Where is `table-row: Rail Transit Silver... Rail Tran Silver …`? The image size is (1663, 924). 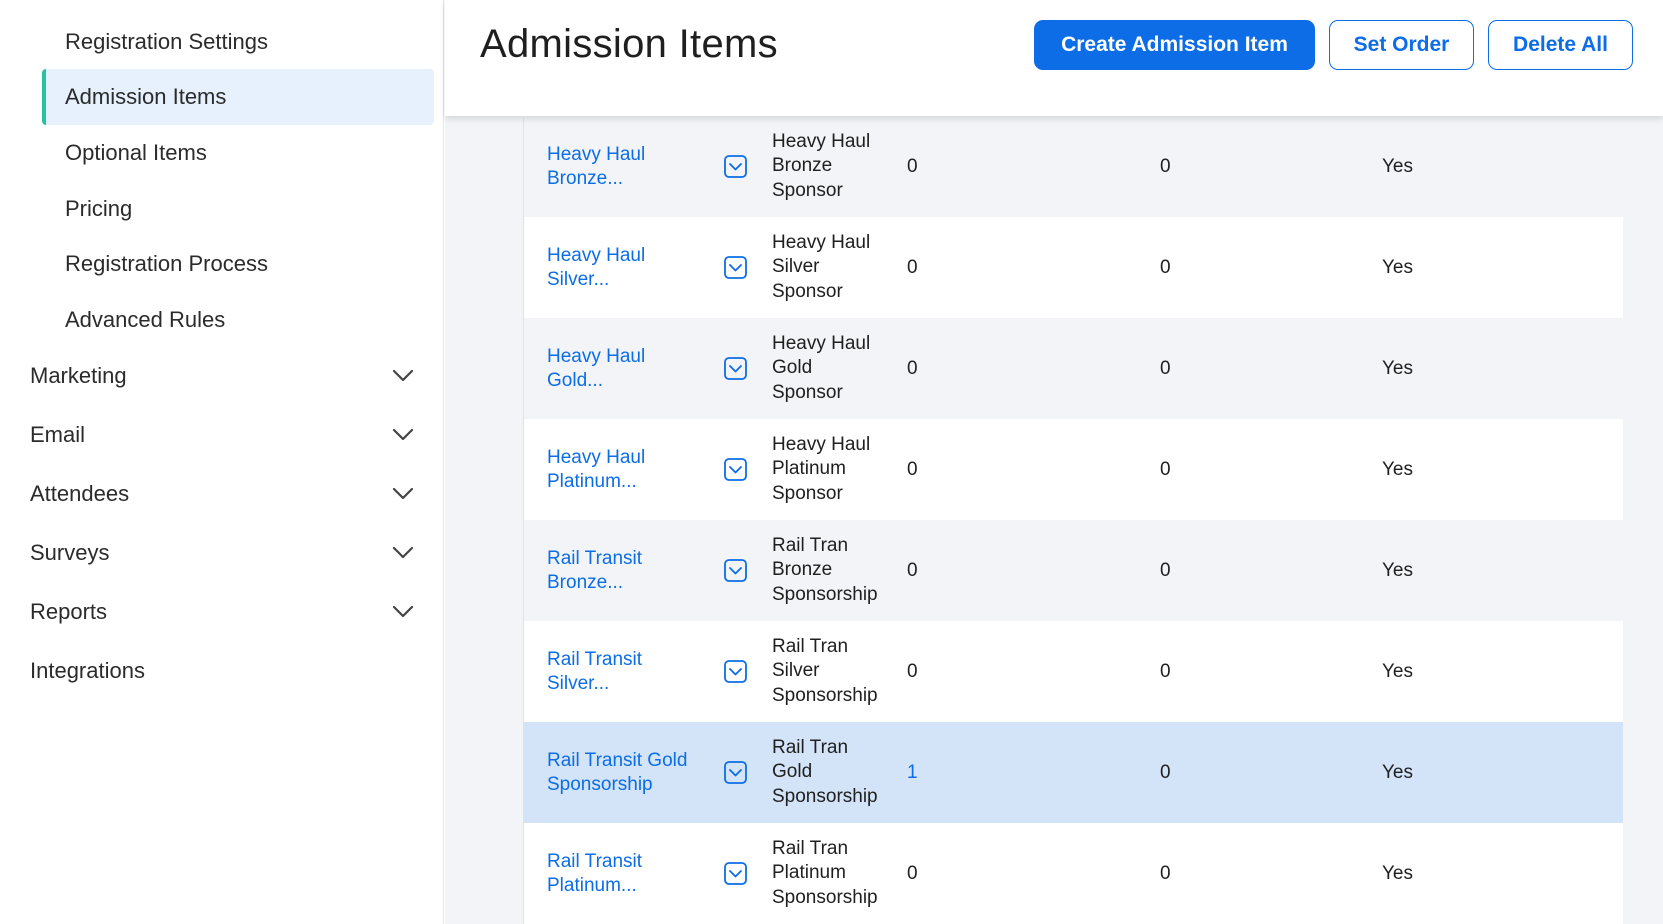
table-row: Rail Transit Silver... Rail Tran Silver … is located at coordinates (1073, 671).